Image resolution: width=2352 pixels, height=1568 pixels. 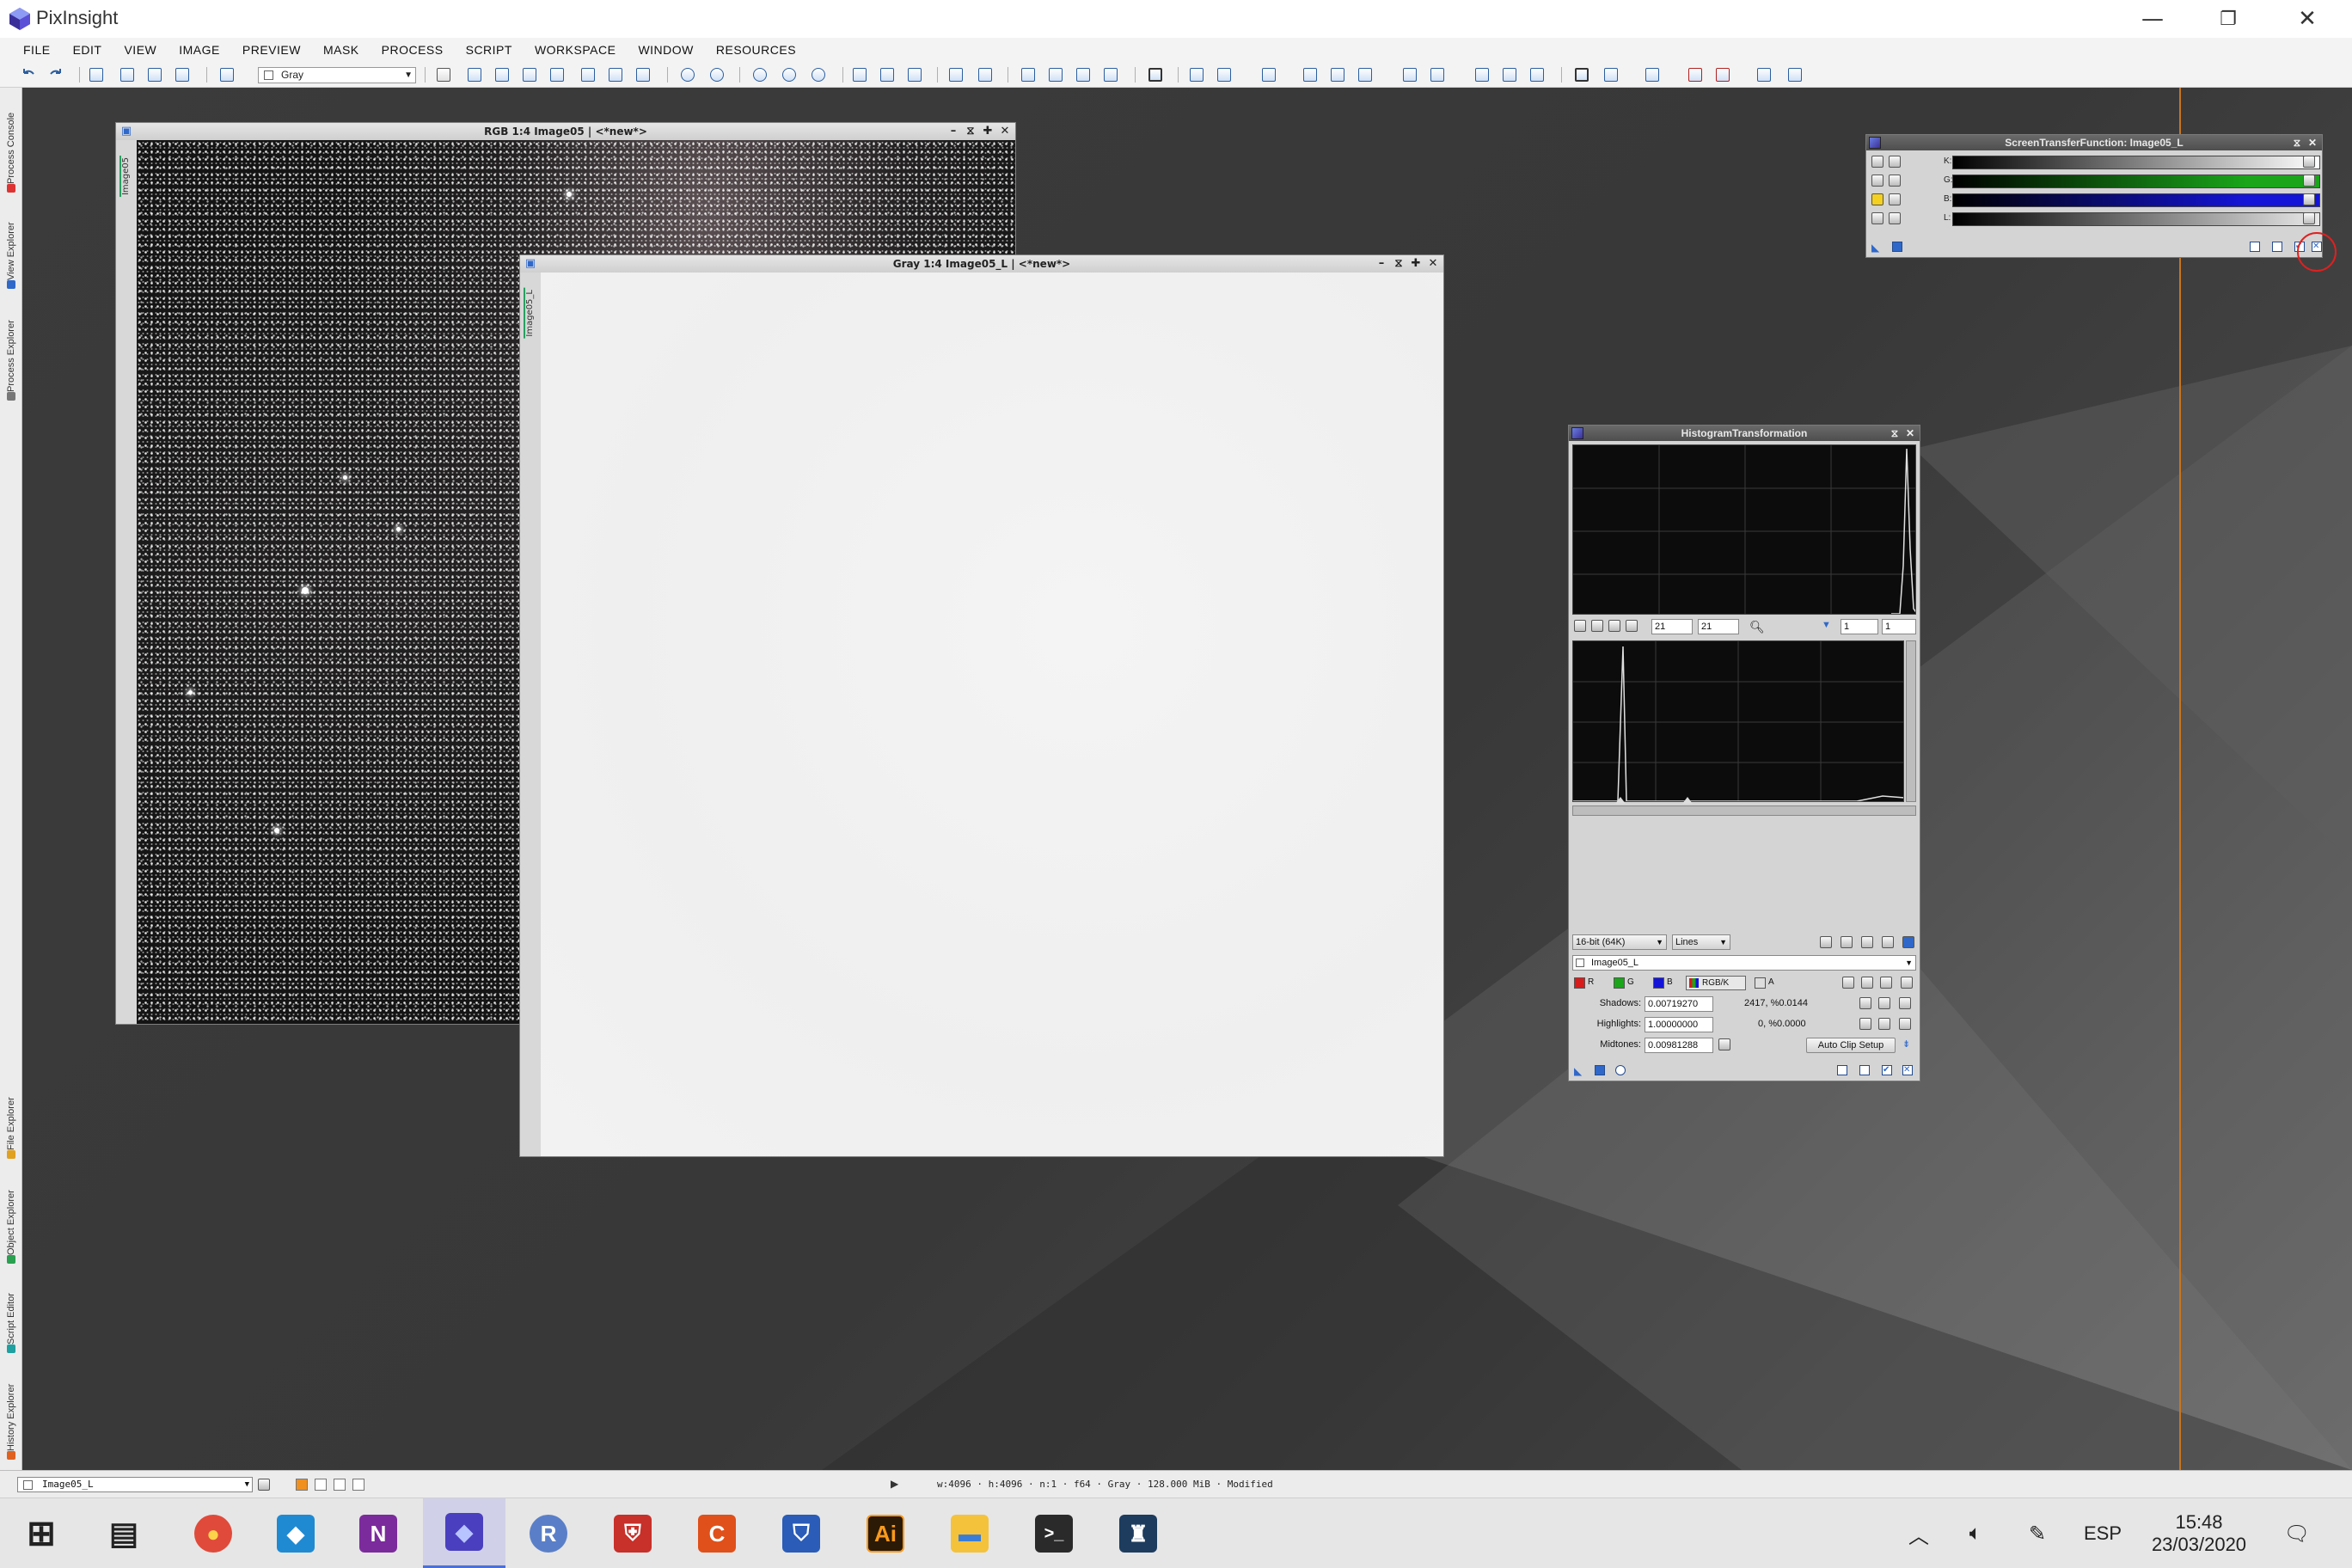 I want to click on channel-b-icon, so click(x=1365, y=75).